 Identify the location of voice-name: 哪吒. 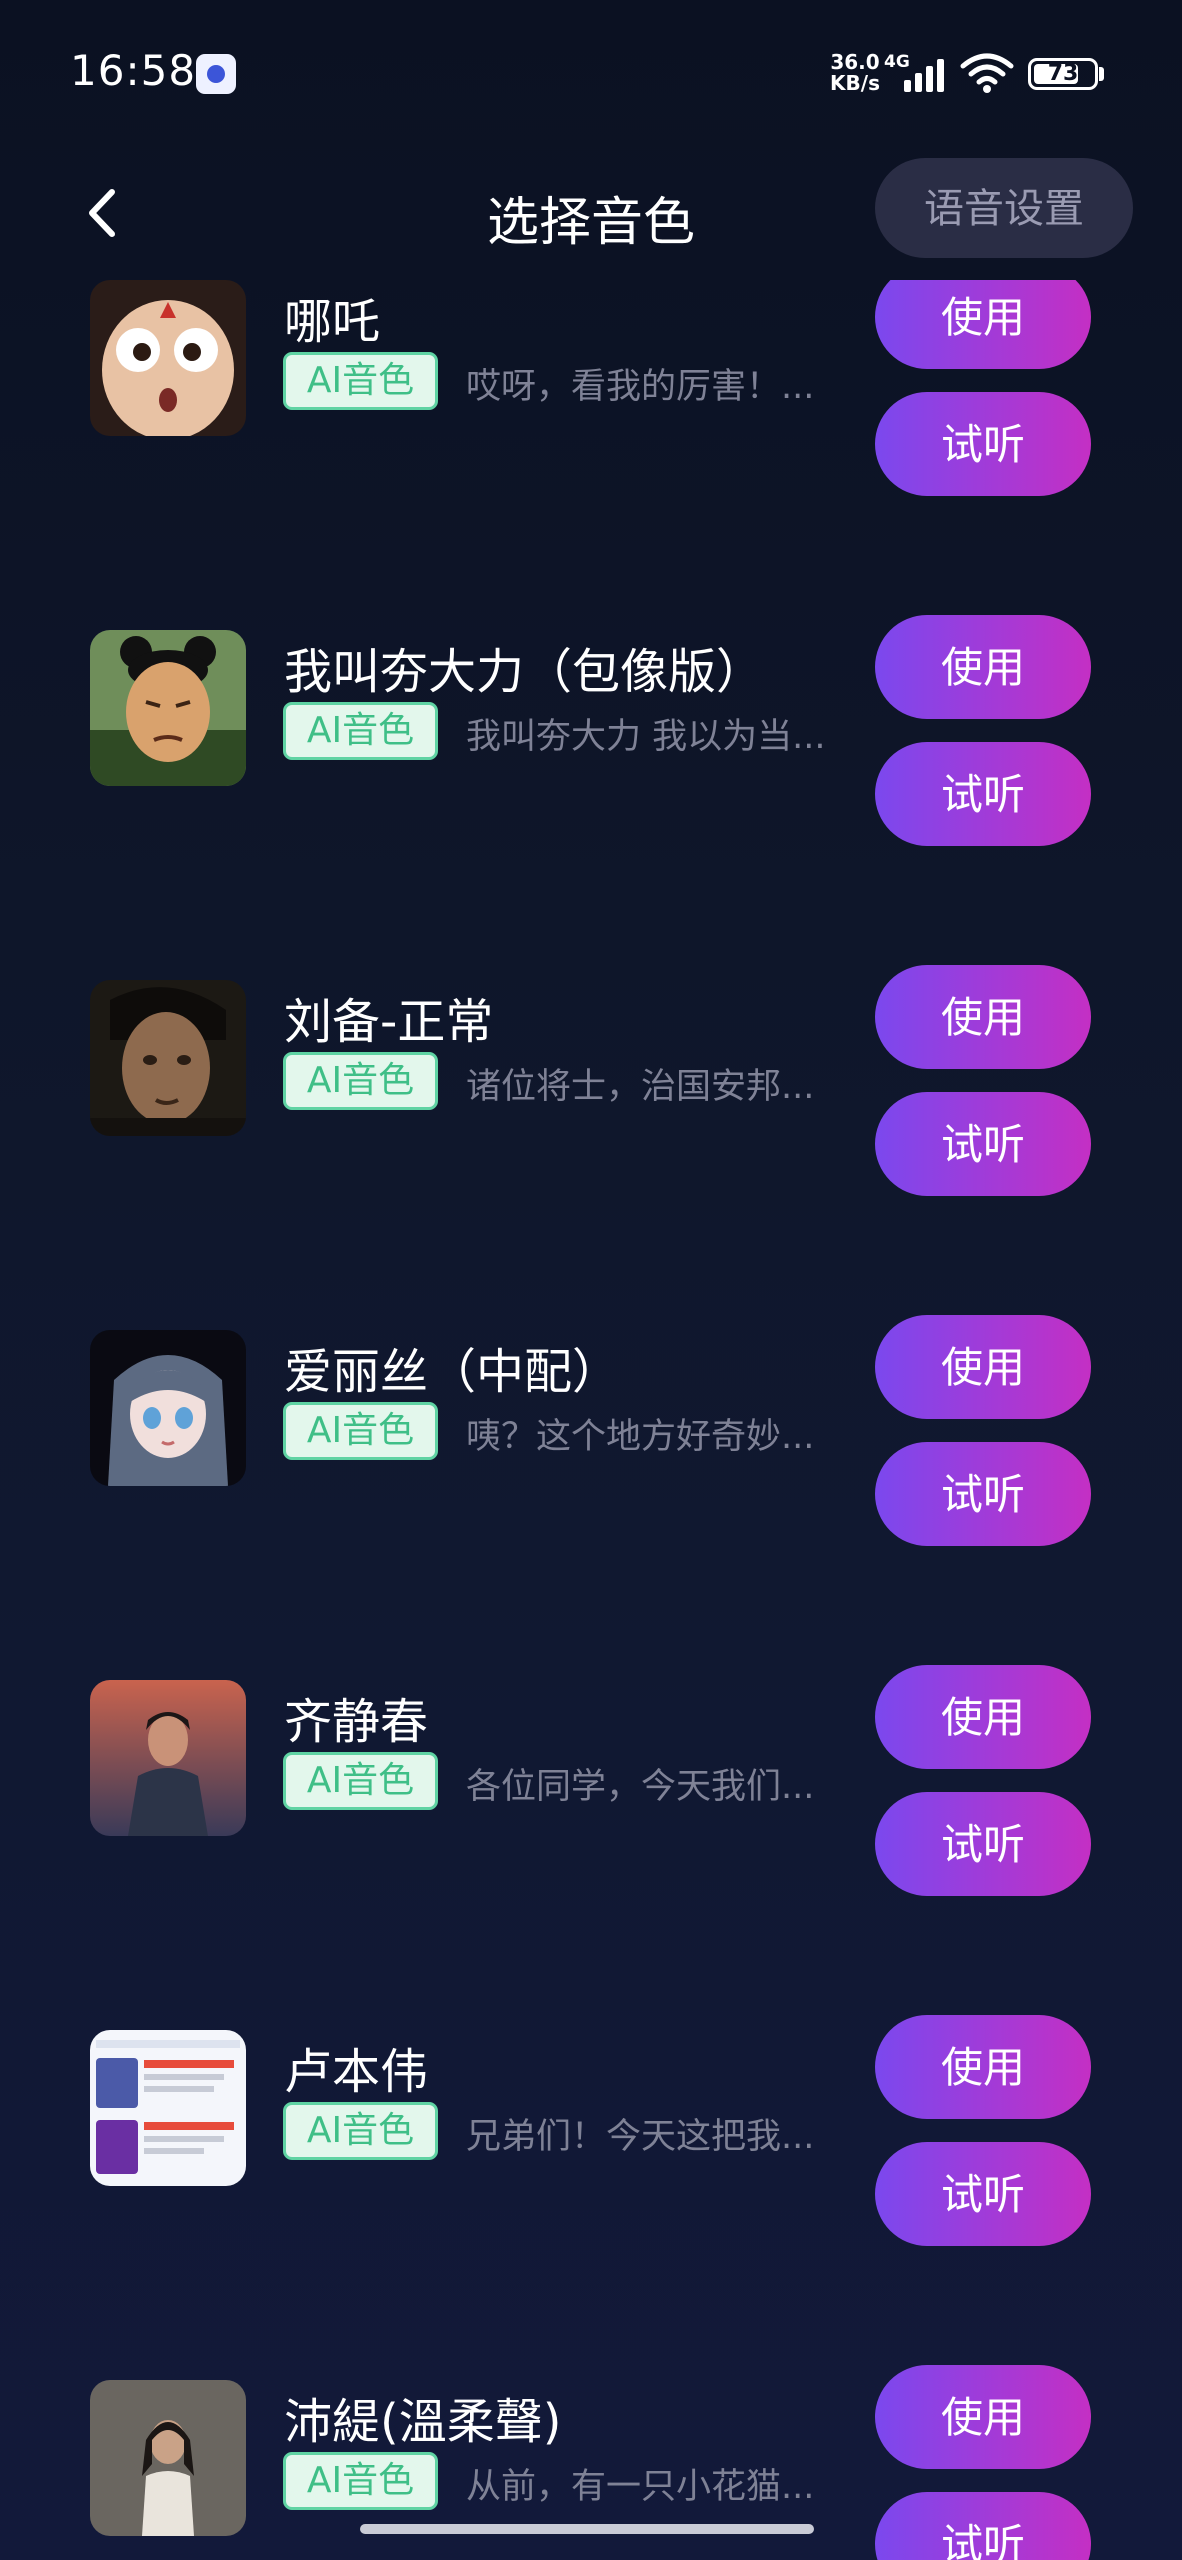
(332, 322).